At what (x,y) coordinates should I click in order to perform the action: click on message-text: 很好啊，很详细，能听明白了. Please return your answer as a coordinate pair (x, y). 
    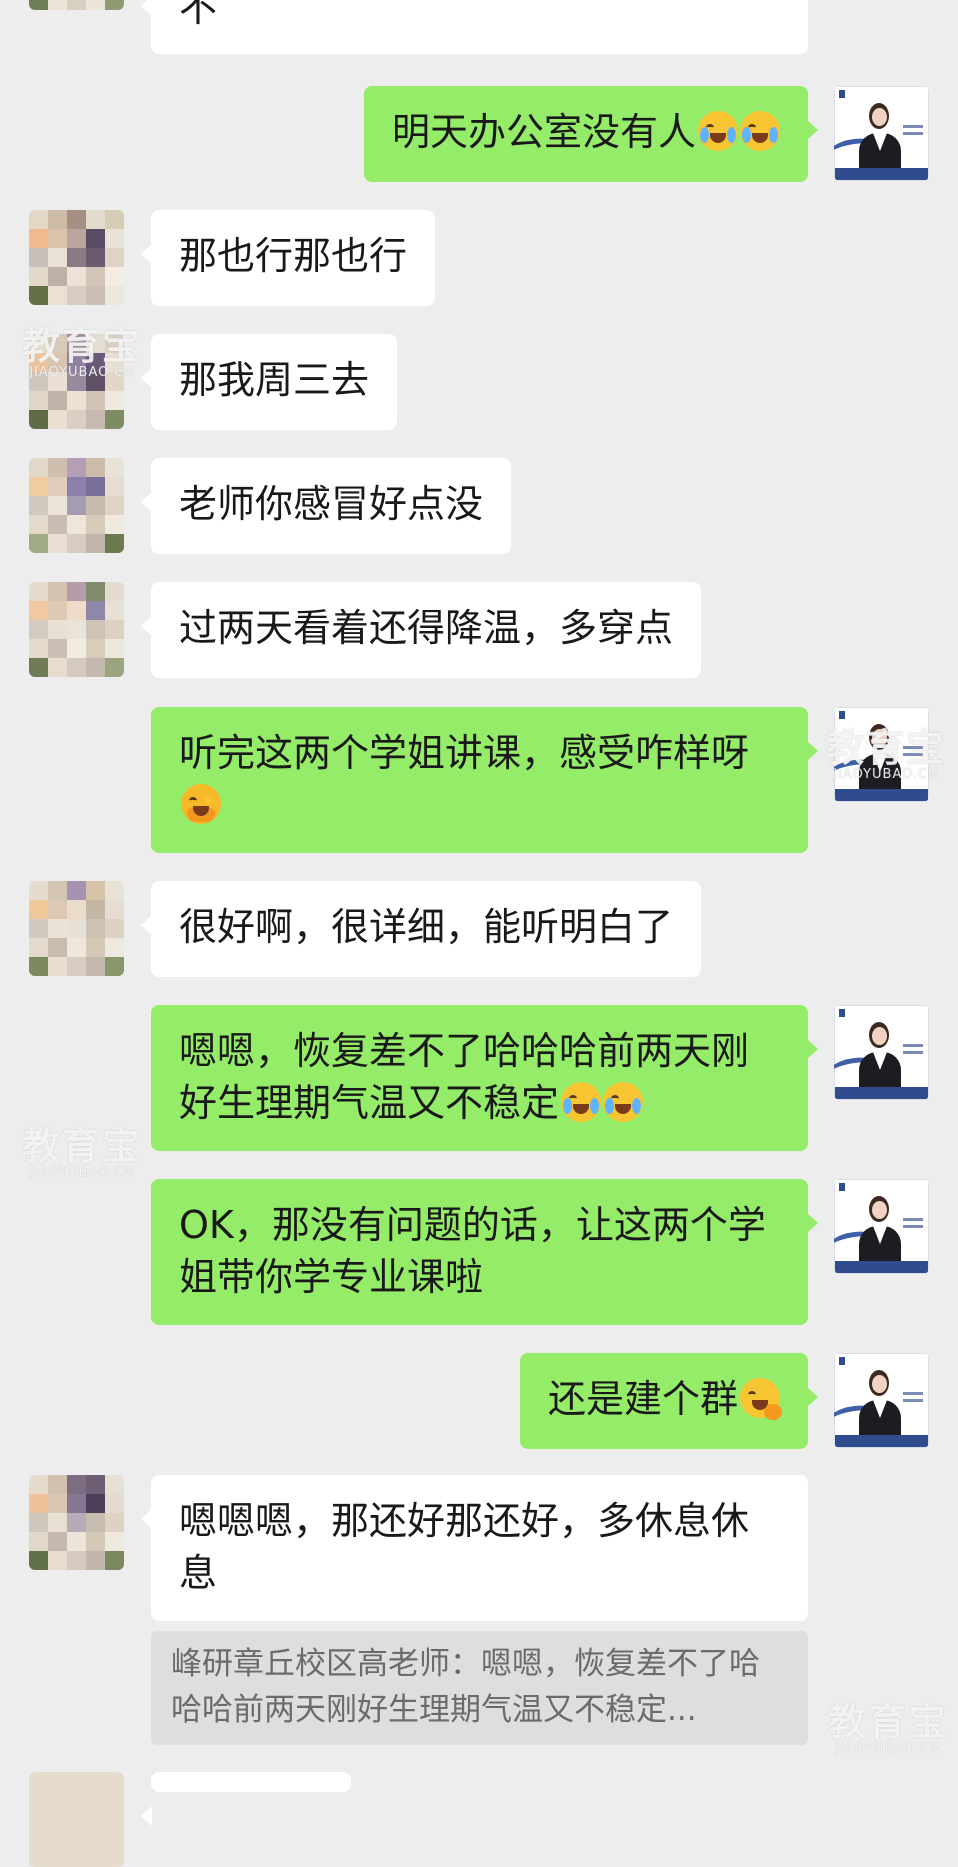
    Looking at the image, I should click on (426, 927).